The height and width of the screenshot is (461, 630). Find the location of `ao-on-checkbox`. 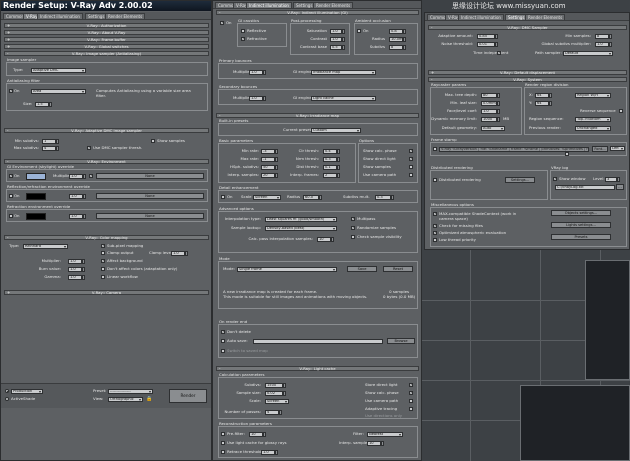

ao-on-checkbox is located at coordinates (359, 31).